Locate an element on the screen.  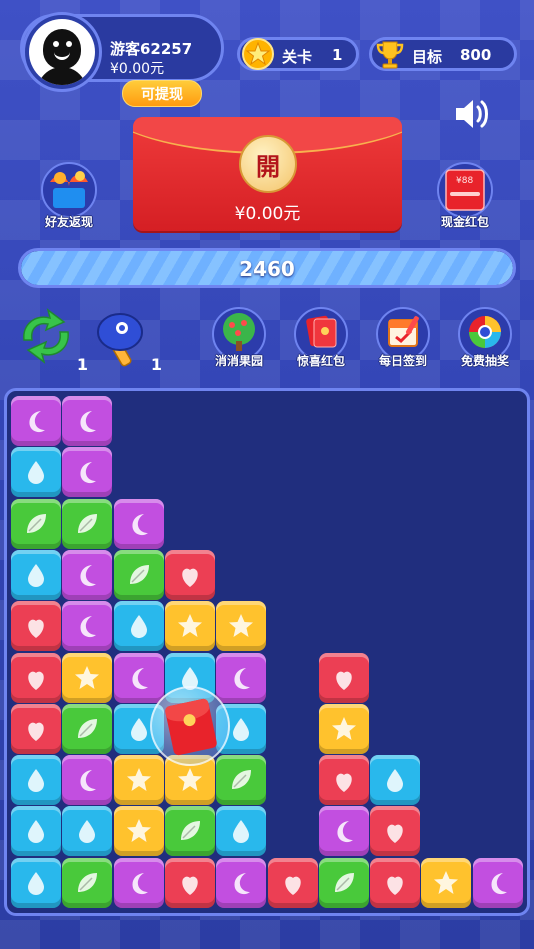
cash-red-packet-label: 现金红包 is located at coordinates (464, 222).